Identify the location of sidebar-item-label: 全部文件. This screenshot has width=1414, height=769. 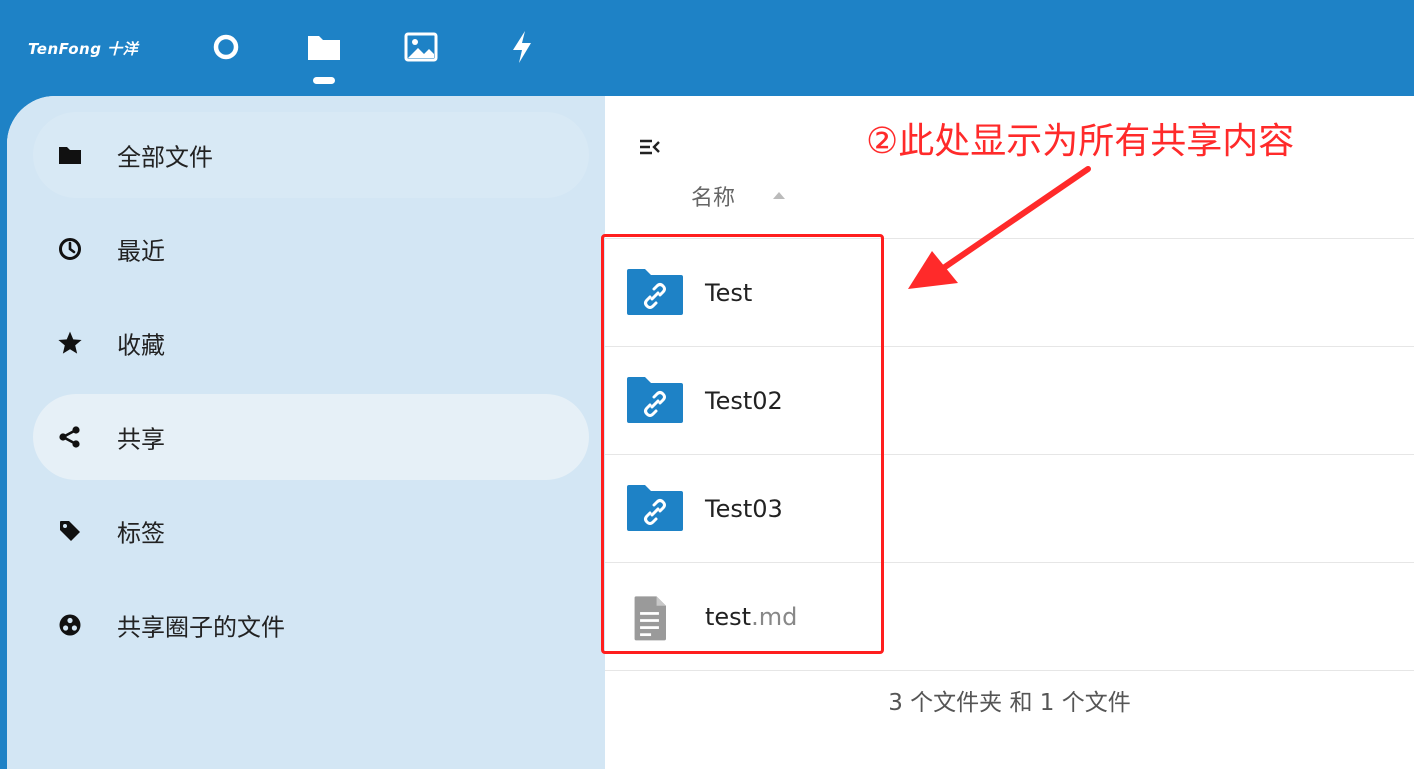
(165, 157).